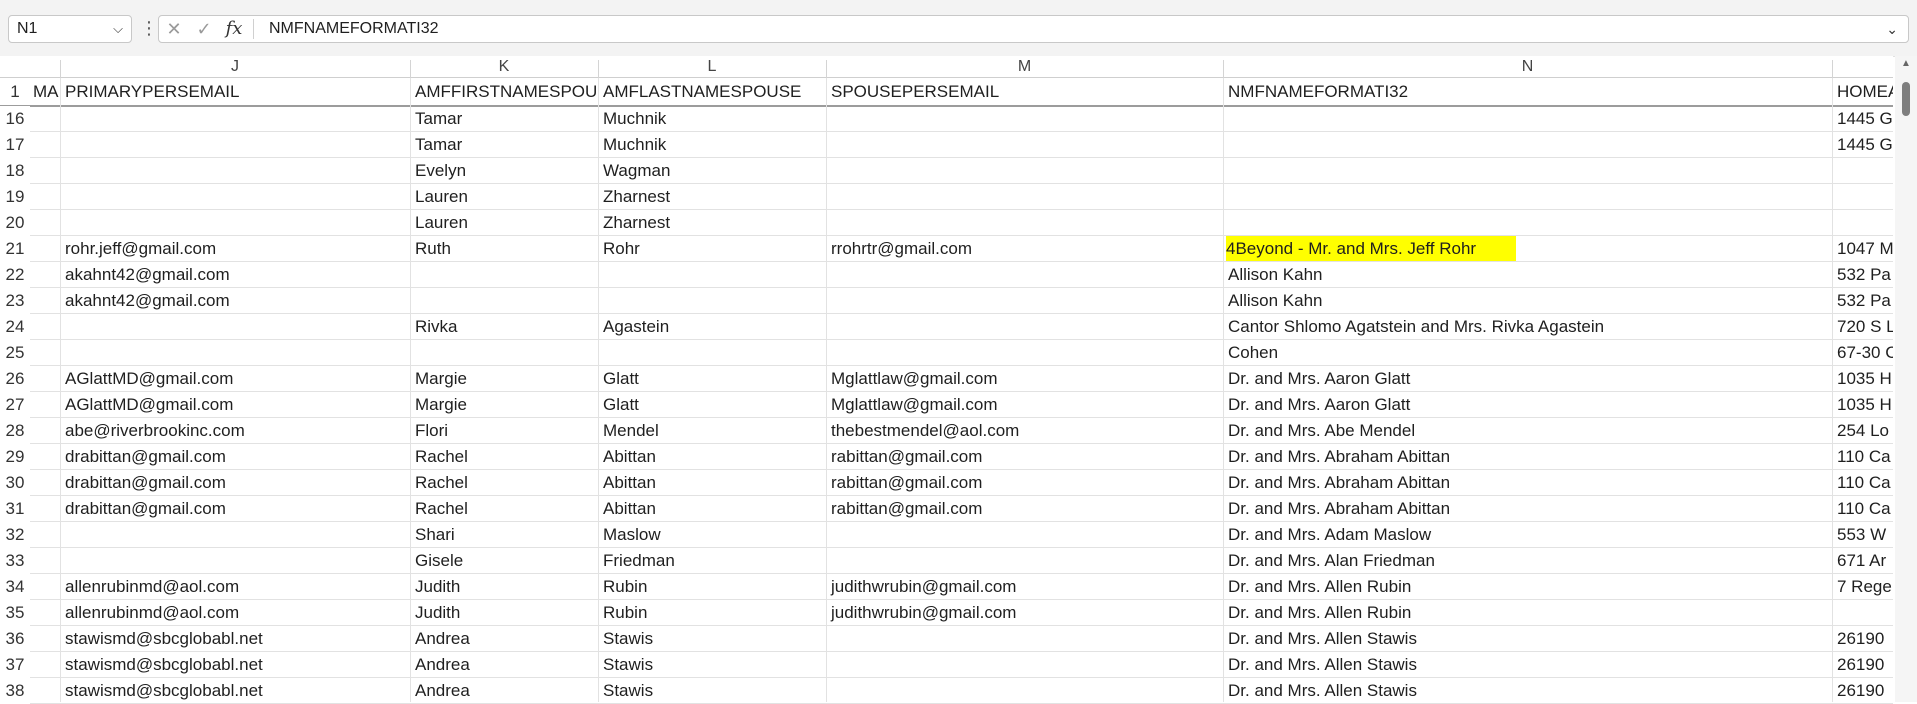 This screenshot has height=704, width=1917. What do you see at coordinates (235, 613) in the screenshot?
I see `table-cell: allenrubinmd@aol.com` at bounding box center [235, 613].